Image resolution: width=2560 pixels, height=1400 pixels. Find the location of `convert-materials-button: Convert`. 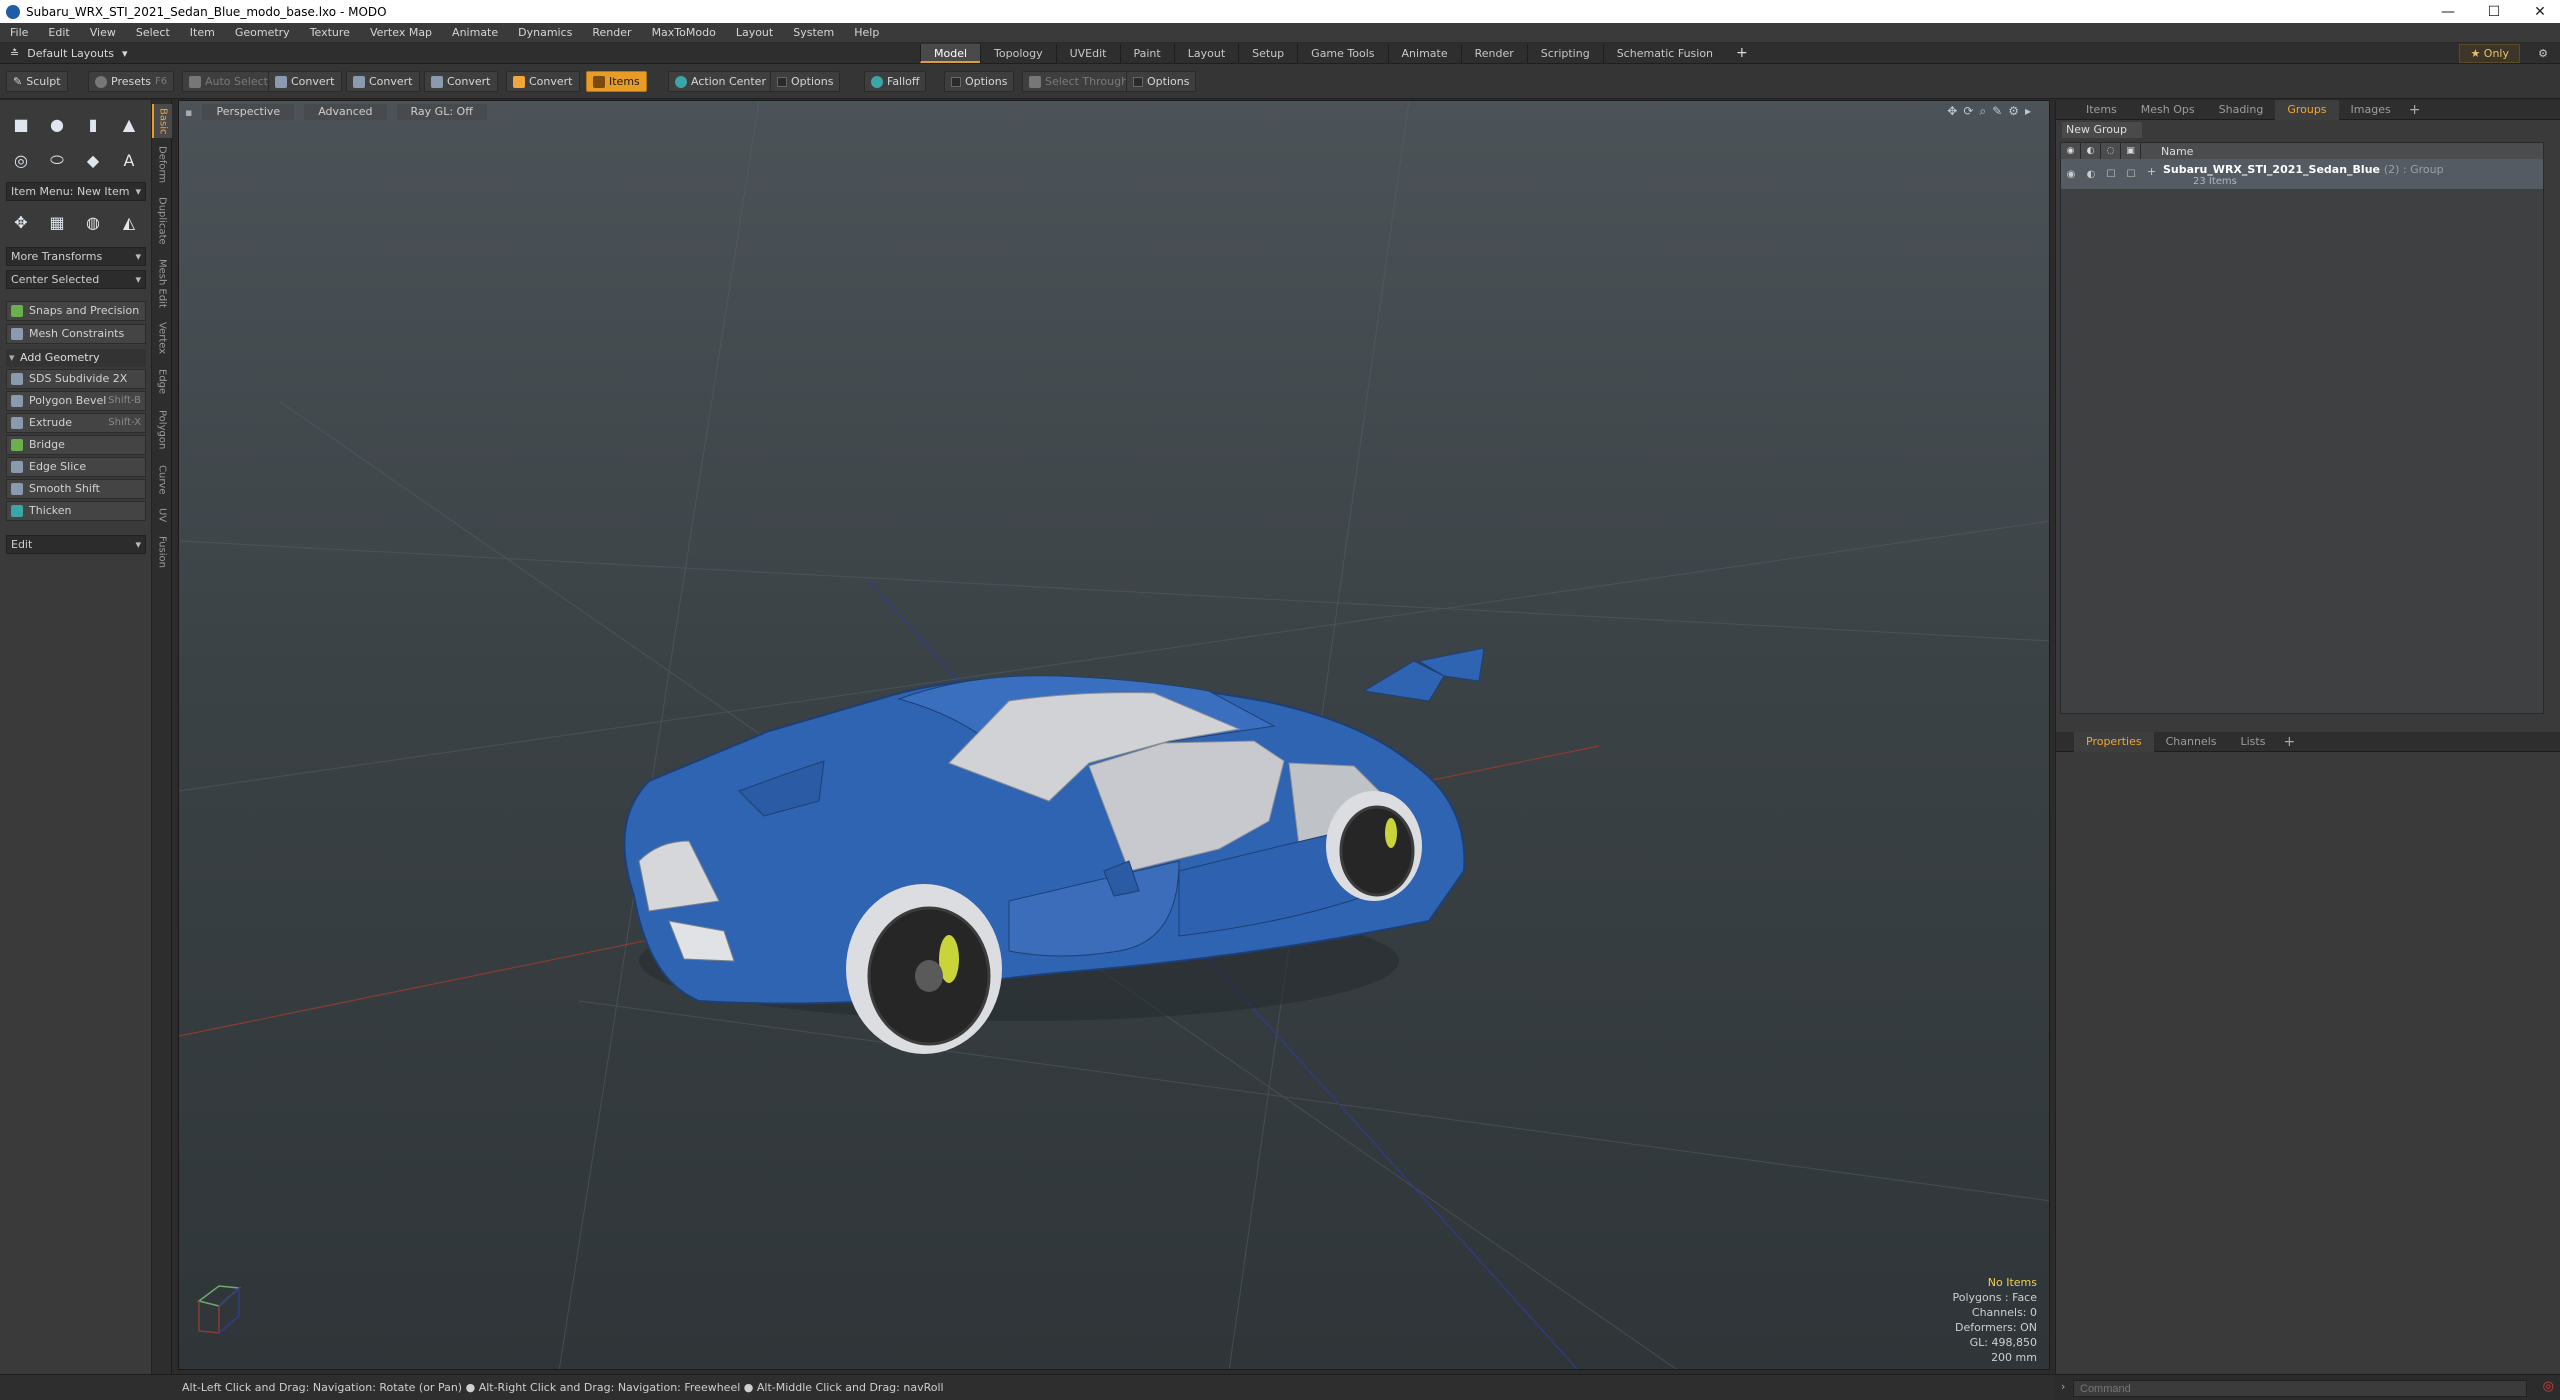

convert-materials-button: Convert is located at coordinates (543, 81).